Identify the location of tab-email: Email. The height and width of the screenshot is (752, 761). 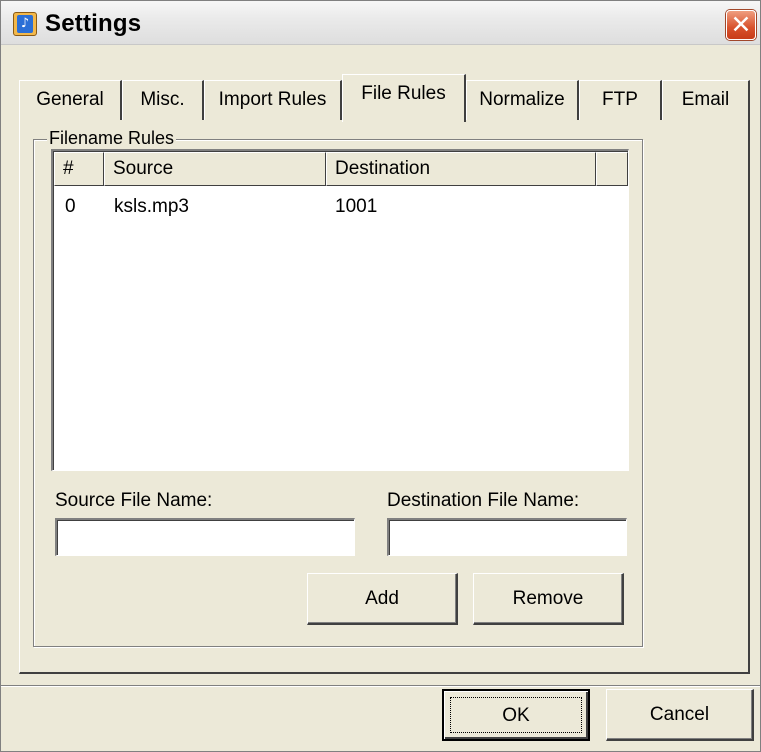
(706, 100).